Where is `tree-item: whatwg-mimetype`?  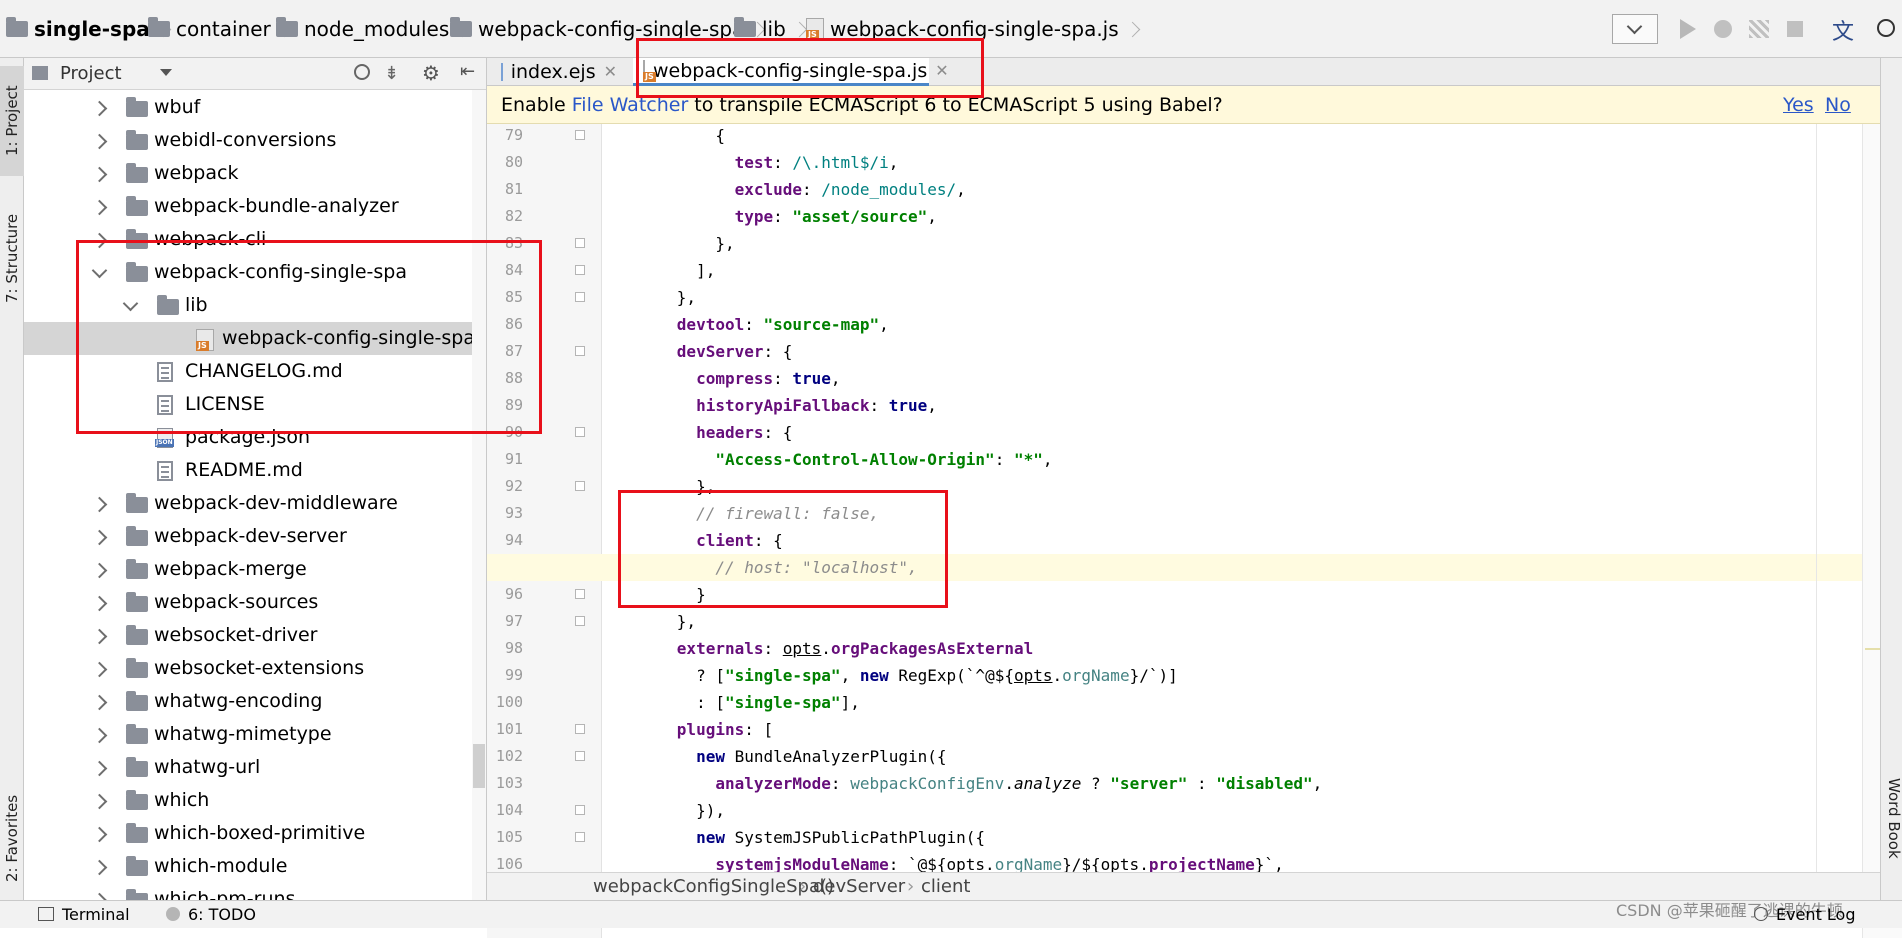
tree-item: whatwg-mimetype is located at coordinates (255, 734).